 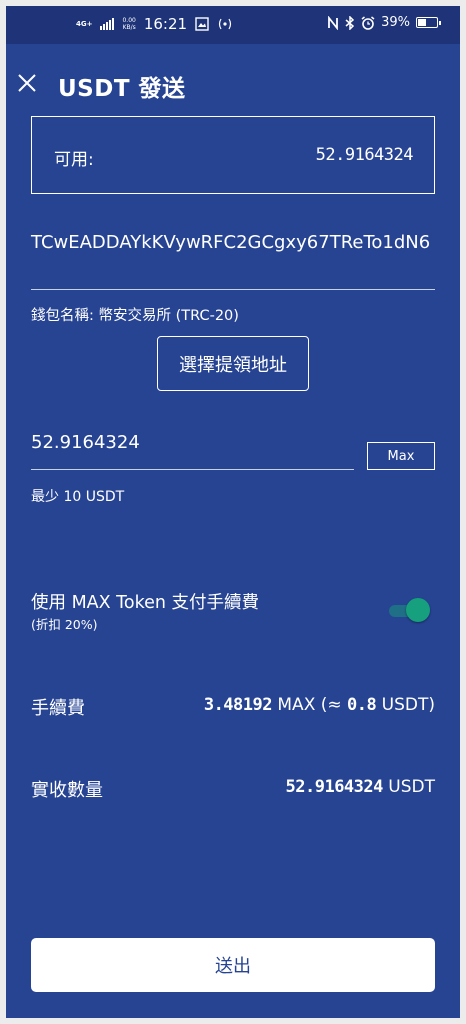 I want to click on wallet-name-label: 錢包名稱:, so click(x=62, y=316).